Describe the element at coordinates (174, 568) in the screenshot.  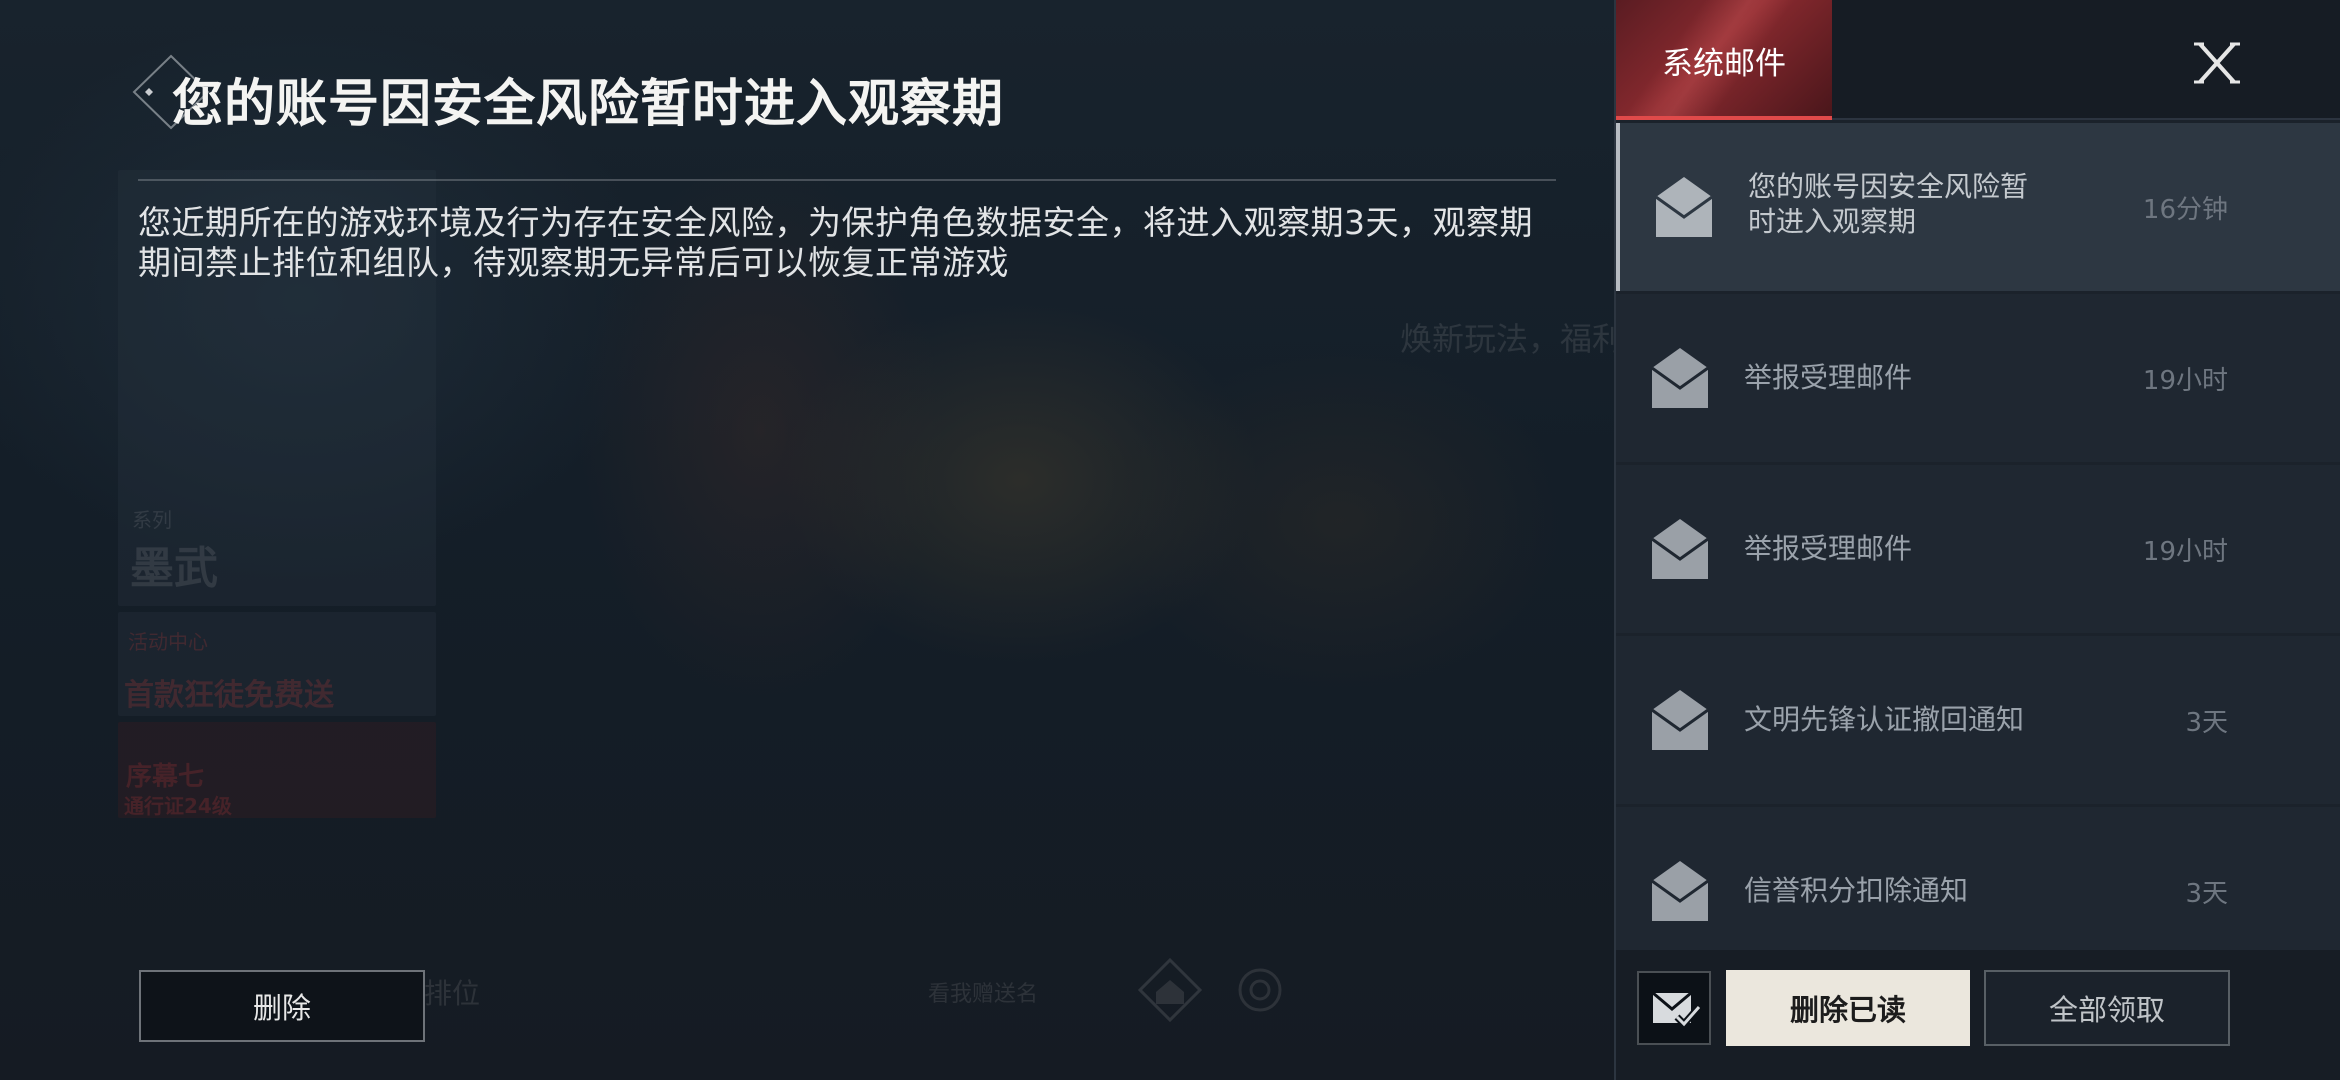
I see `bg-text-mowu: 墨武` at that location.